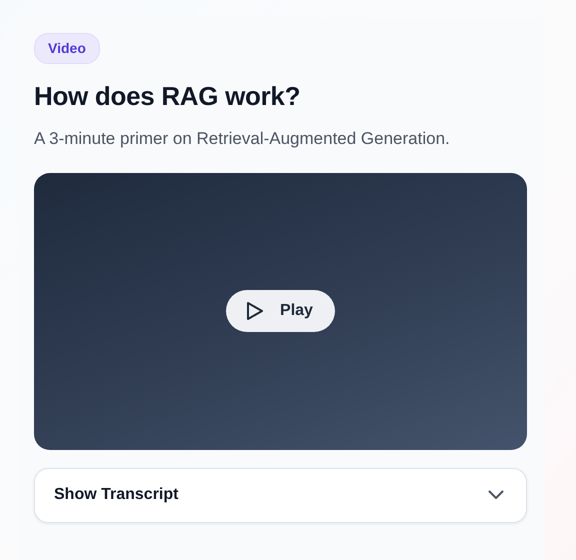 This screenshot has height=560, width=576. I want to click on transcript-toggle: Show Transcript, so click(280, 495).